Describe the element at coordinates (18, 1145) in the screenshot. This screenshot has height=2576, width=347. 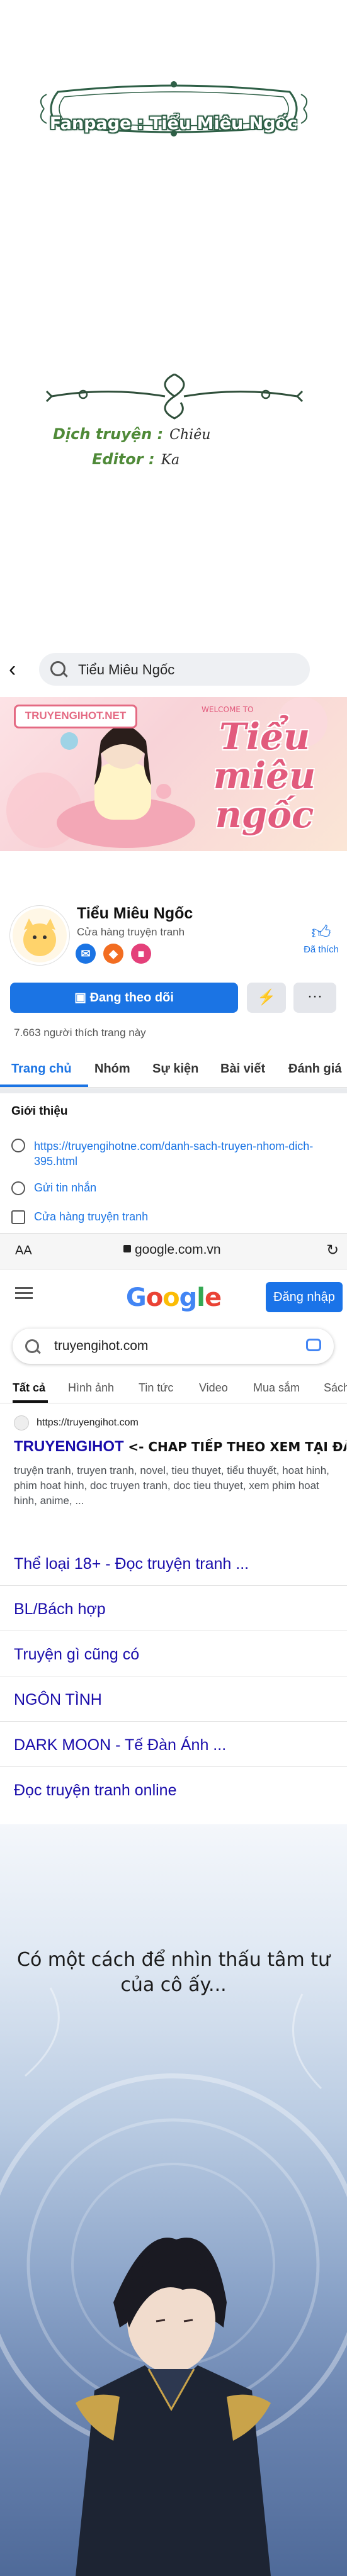
I see `globe-icon` at that location.